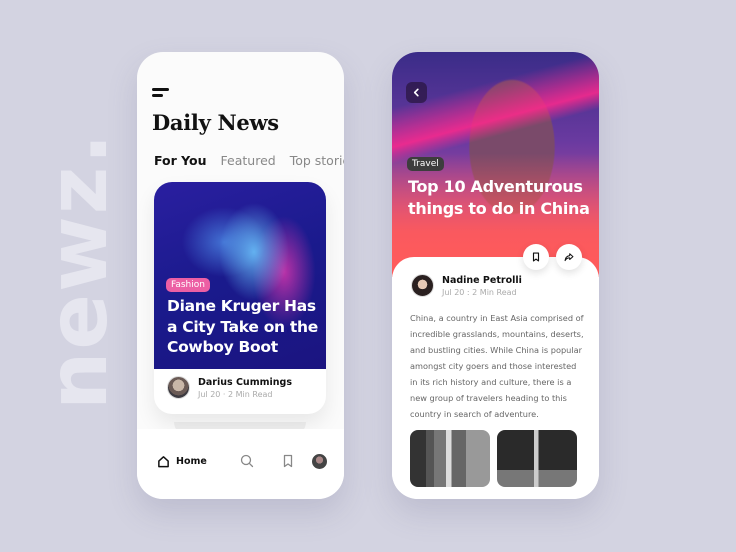 The width and height of the screenshot is (736, 552). I want to click on share-button, so click(569, 257).